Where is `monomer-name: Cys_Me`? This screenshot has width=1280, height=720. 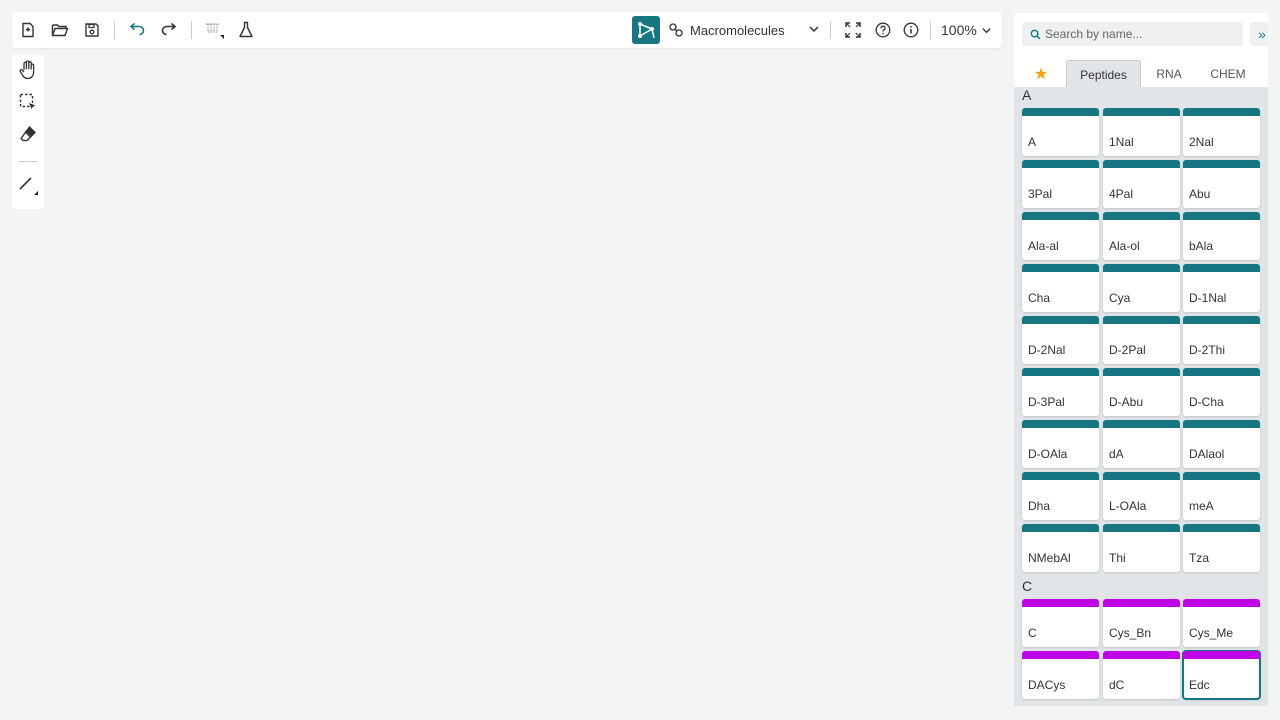
monomer-name: Cys_Me is located at coordinates (1211, 633).